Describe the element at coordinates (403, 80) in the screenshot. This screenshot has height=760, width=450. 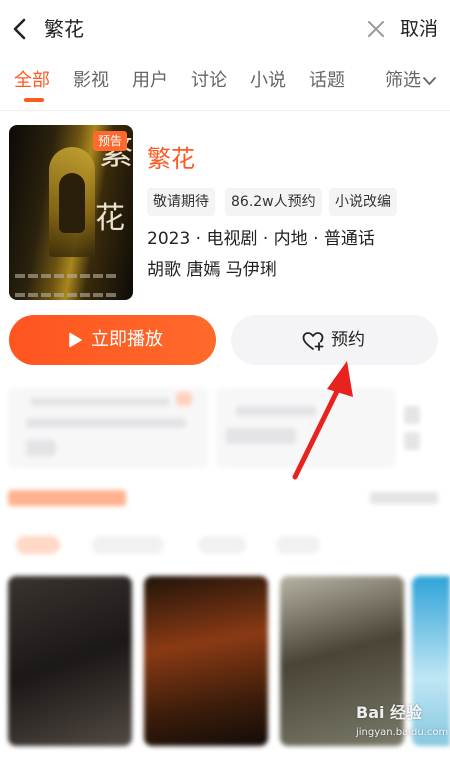
I see `filter-label: 筛选` at that location.